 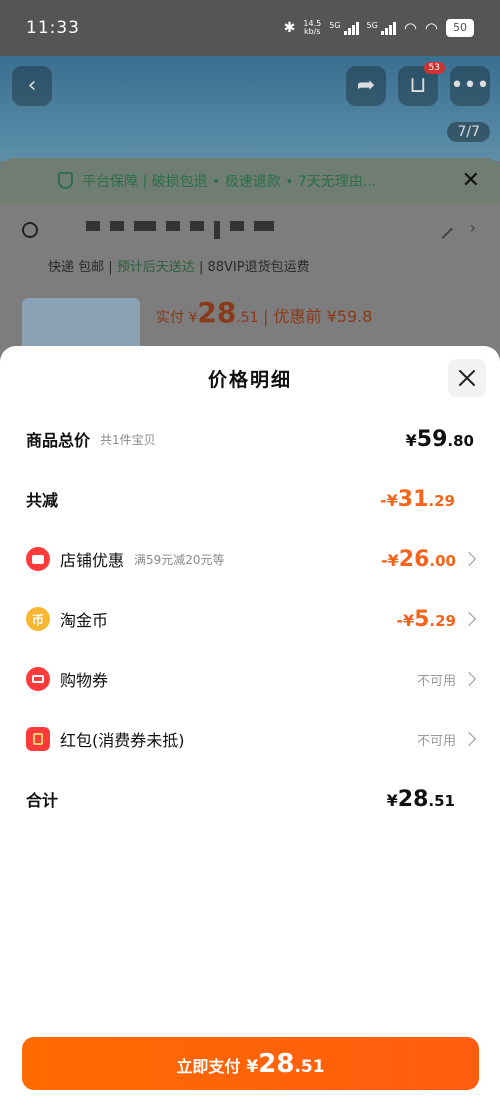 What do you see at coordinates (250, 559) in the screenshot?
I see `row-store-discount: 店铺优惠 满59元减20元等 -¥ 26.00` at bounding box center [250, 559].